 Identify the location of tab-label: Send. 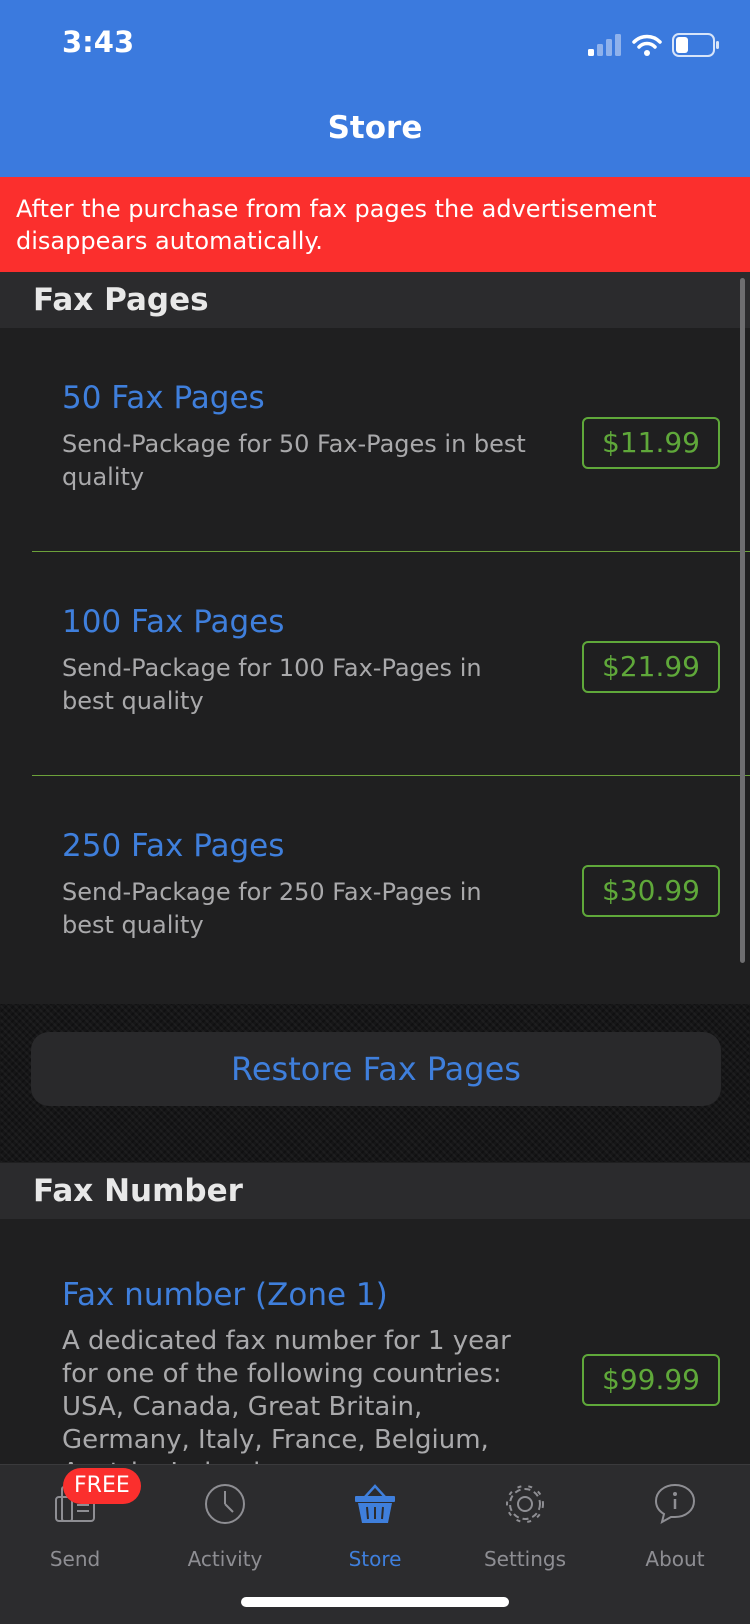
(75, 1559).